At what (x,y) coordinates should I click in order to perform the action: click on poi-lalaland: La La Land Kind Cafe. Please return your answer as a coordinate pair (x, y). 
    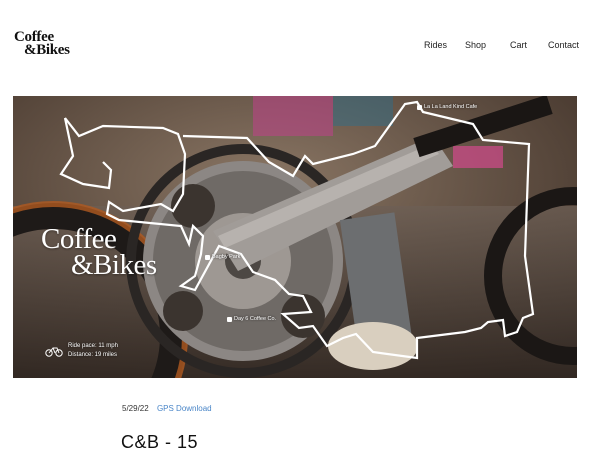
    Looking at the image, I should click on (447, 107).